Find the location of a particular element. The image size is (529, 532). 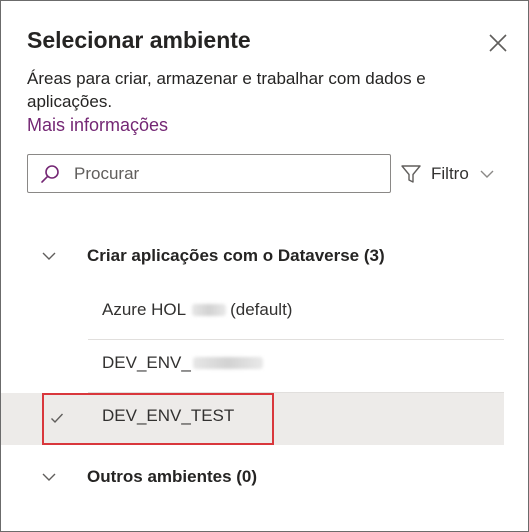

environment-label: DEV_ENV_TEST is located at coordinates (168, 416).